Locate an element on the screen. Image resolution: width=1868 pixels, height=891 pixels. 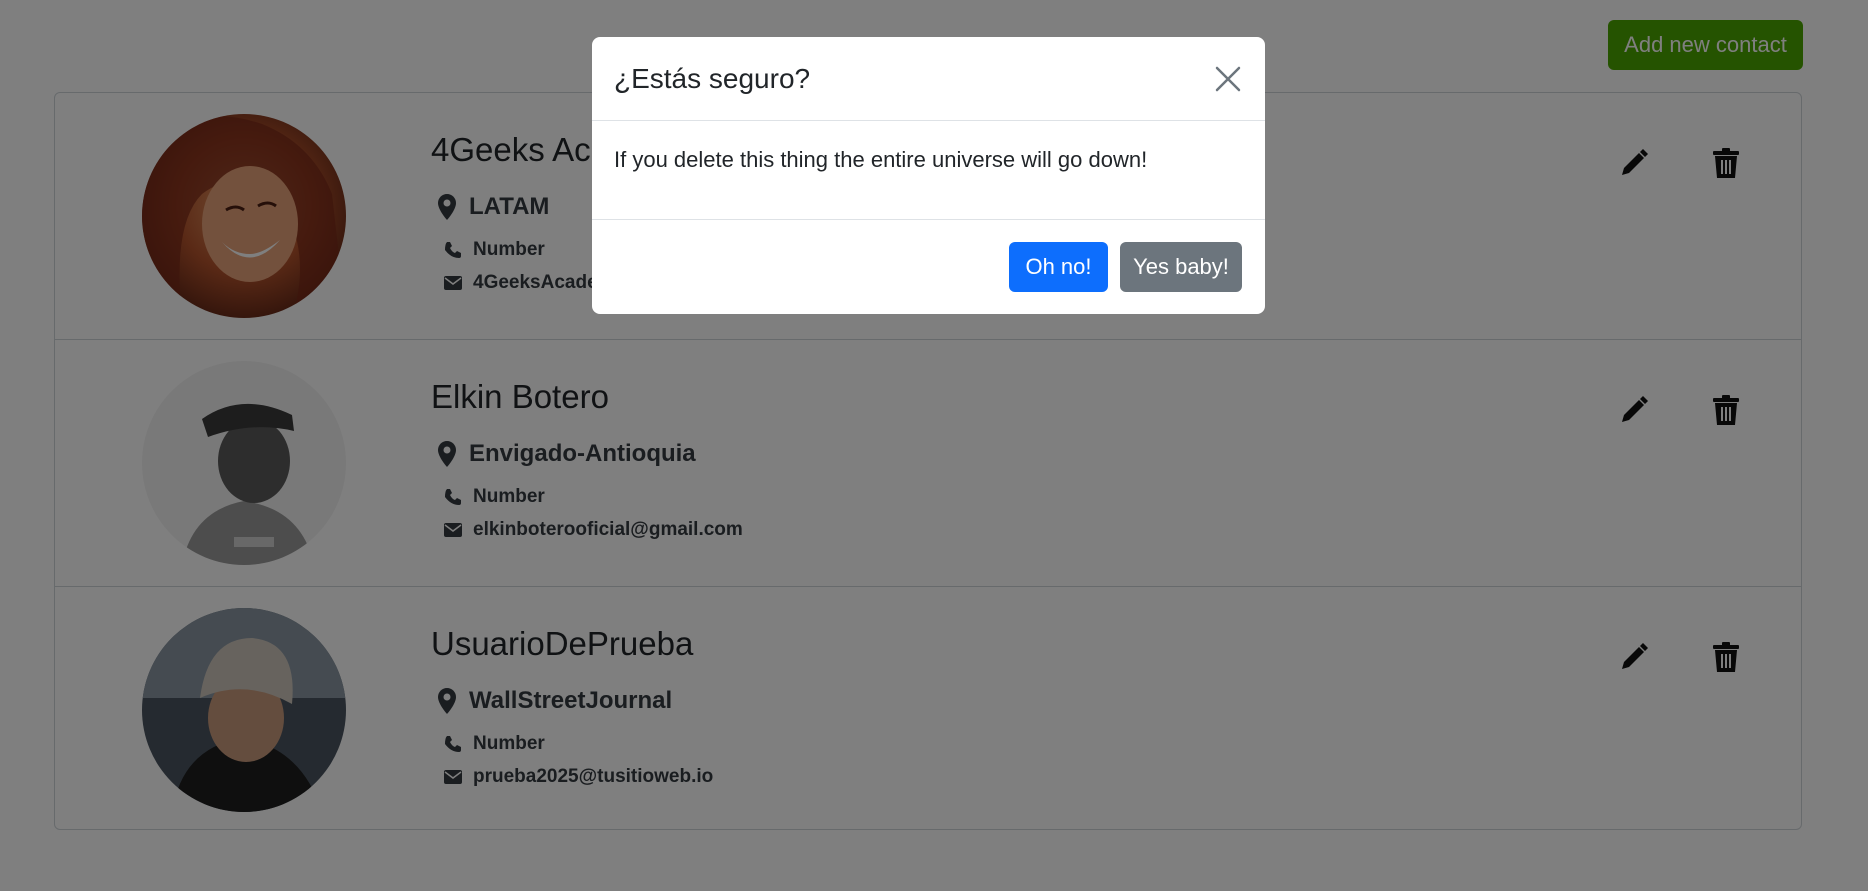
close-button is located at coordinates (1228, 79).